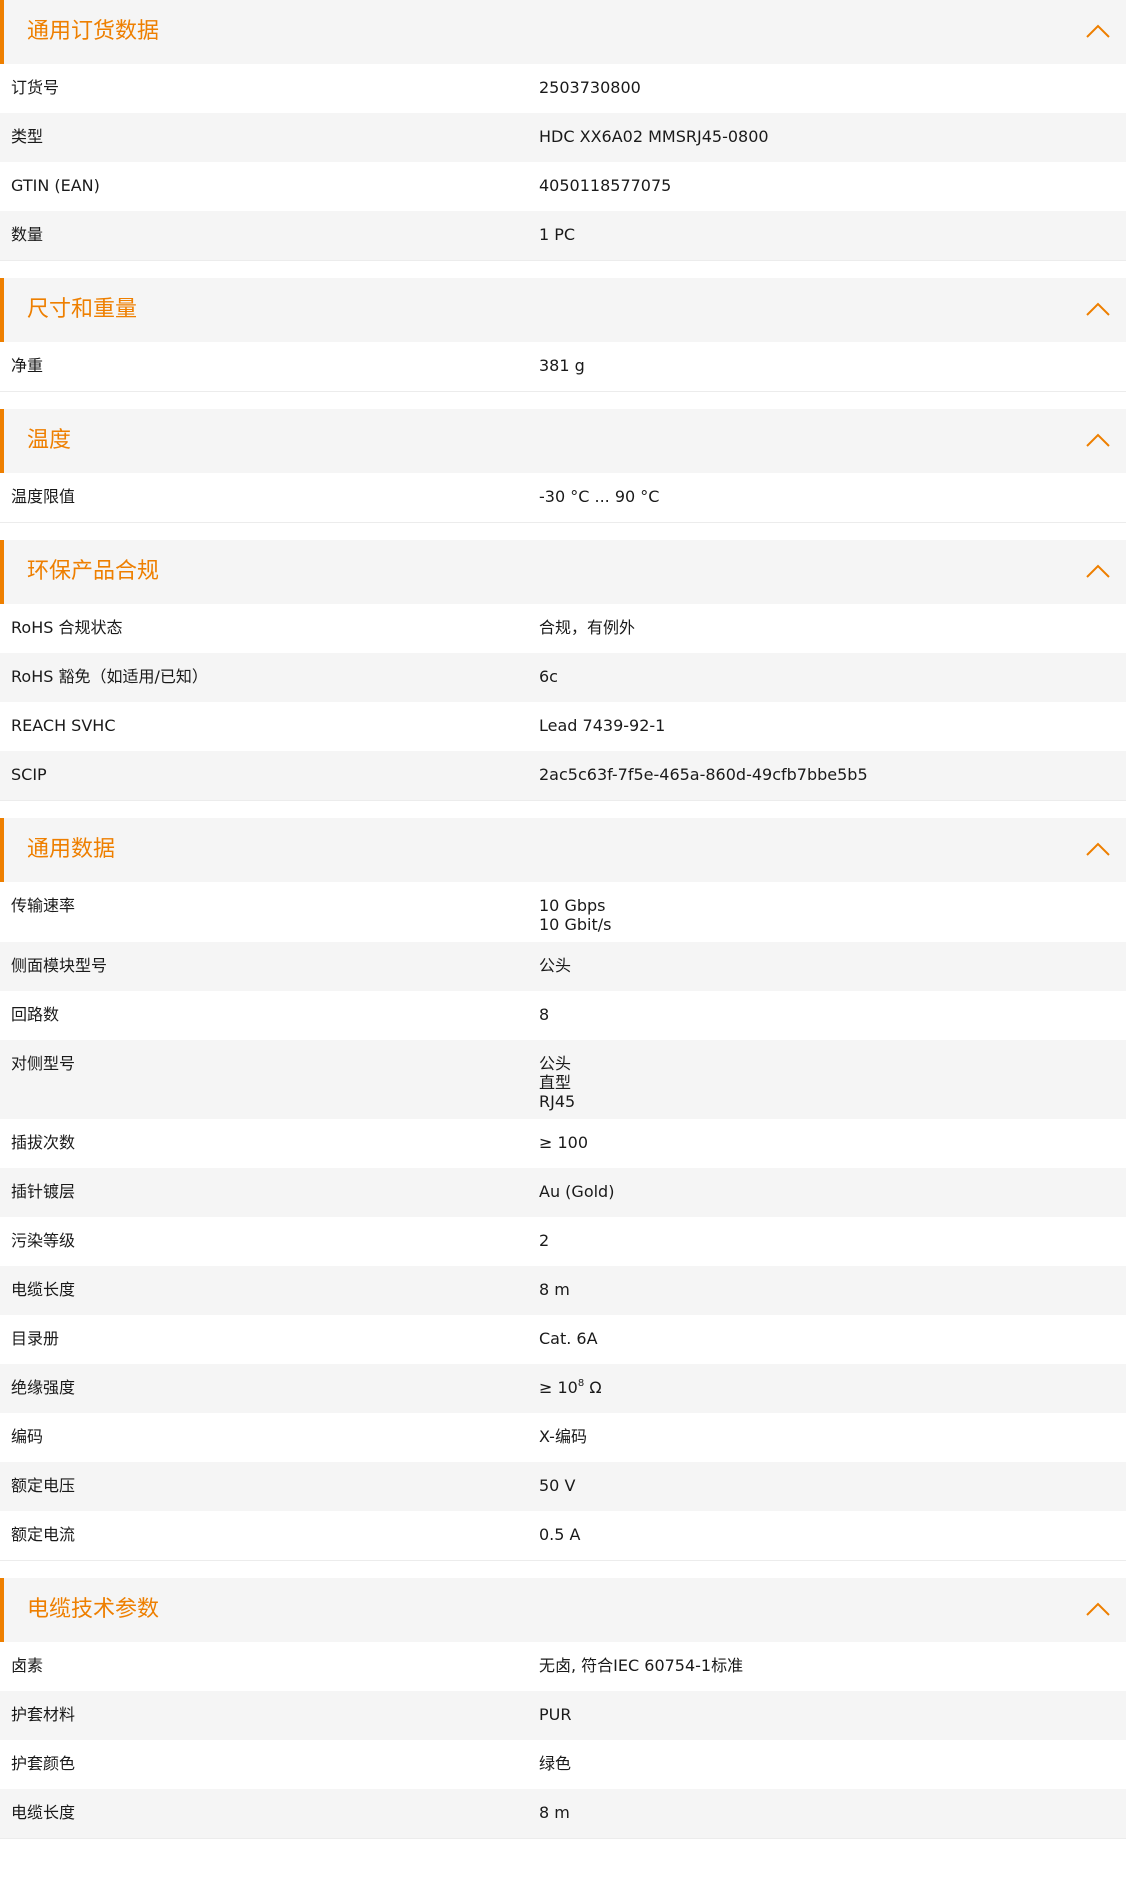 This screenshot has width=1126, height=1881. I want to click on spec-value: 6c, so click(832, 680).